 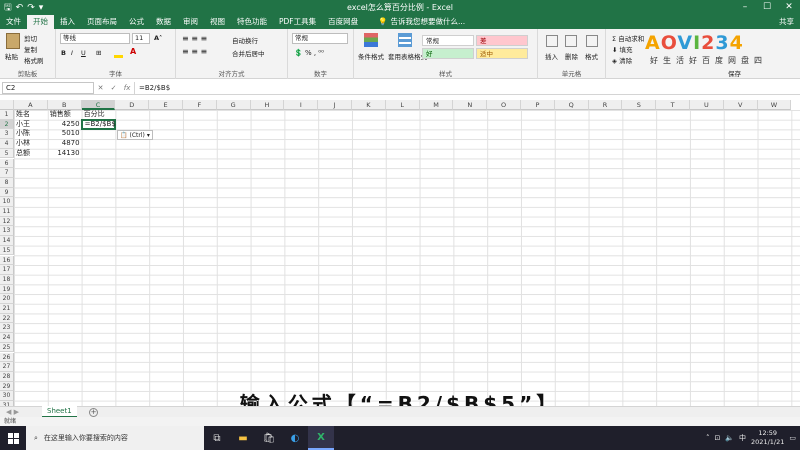 I want to click on cut-button: 剪切, so click(x=30, y=38).